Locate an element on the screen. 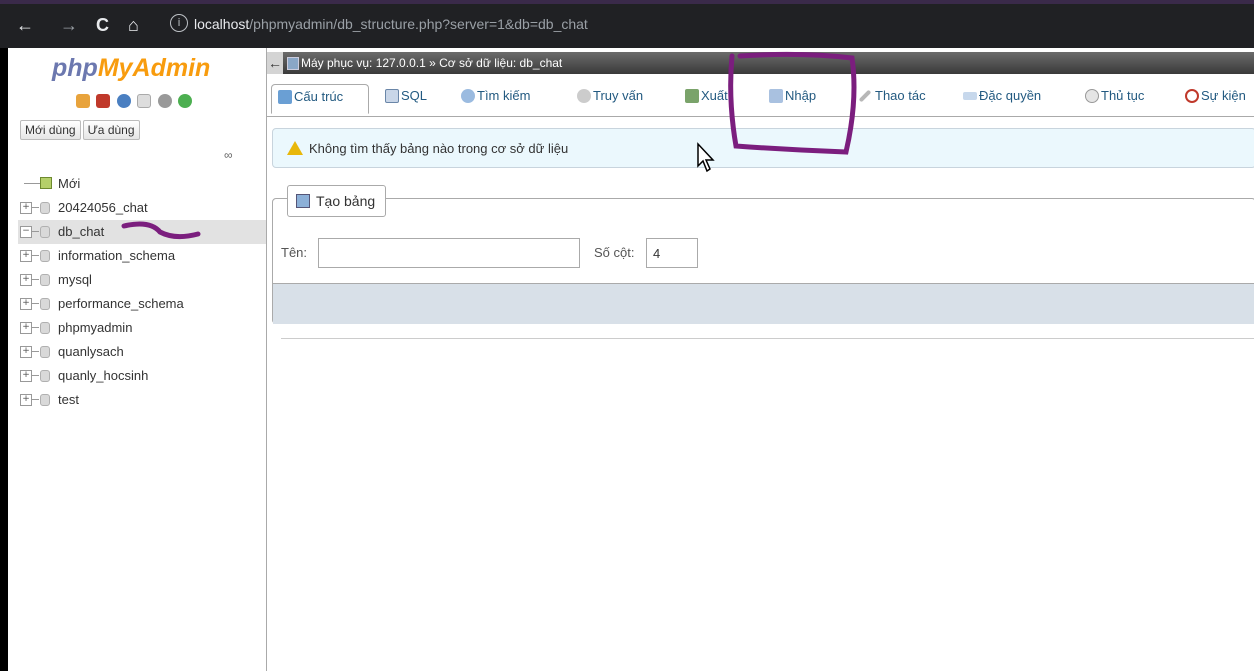  tab-label: Nhập is located at coordinates (801, 95).